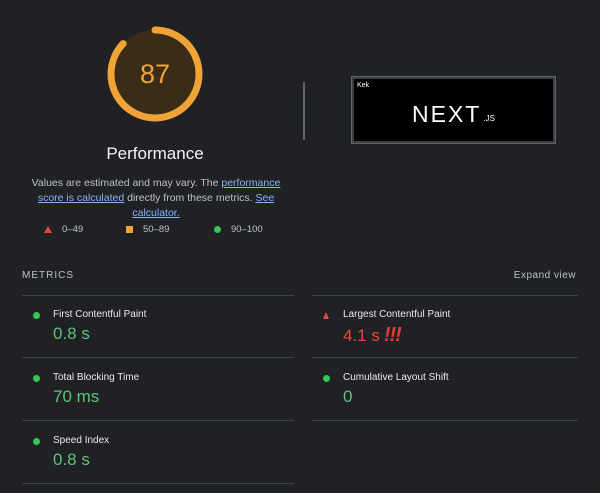 The image size is (600, 493). What do you see at coordinates (247, 229) in the screenshot?
I see `legend-label: 90–100` at bounding box center [247, 229].